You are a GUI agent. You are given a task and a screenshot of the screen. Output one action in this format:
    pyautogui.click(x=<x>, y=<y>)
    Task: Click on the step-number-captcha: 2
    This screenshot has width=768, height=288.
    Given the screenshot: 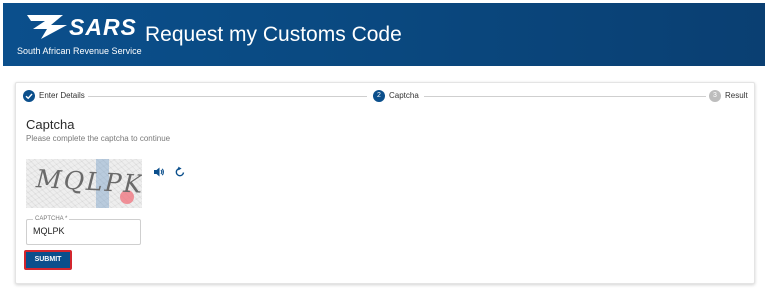 What is the action you would take?
    pyautogui.click(x=379, y=96)
    